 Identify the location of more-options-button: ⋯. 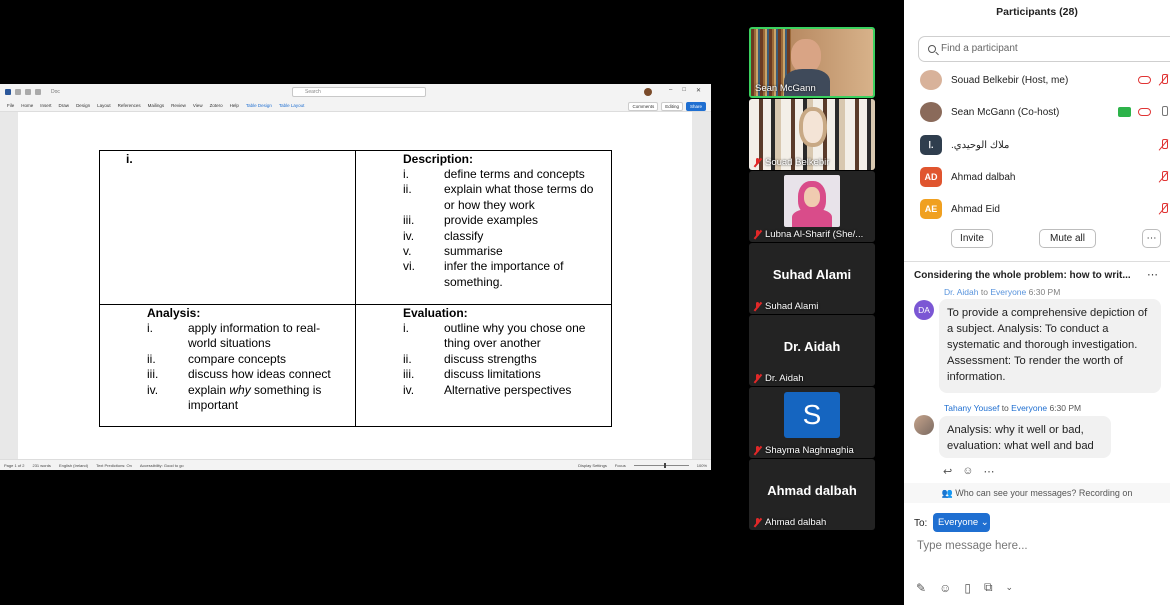
(1151, 238).